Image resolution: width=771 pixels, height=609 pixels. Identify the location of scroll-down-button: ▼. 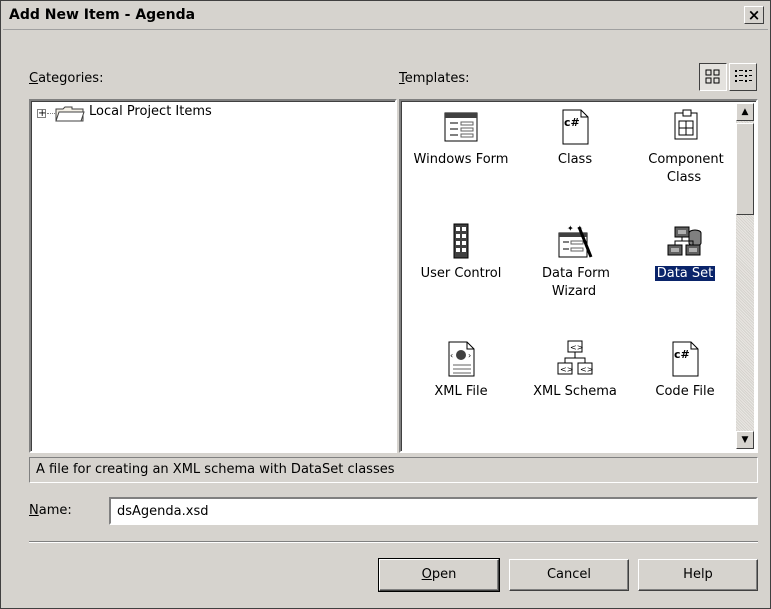
(745, 440).